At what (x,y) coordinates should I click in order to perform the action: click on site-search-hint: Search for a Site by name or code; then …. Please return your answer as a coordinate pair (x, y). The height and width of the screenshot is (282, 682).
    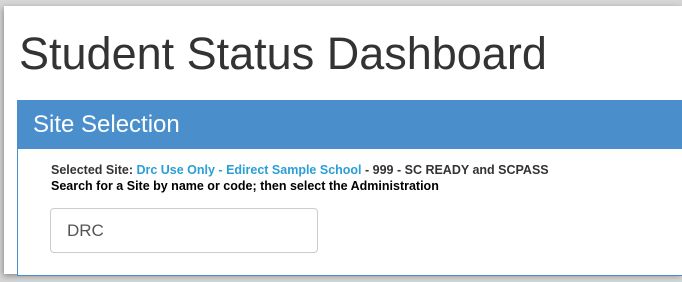
    Looking at the image, I should click on (245, 186).